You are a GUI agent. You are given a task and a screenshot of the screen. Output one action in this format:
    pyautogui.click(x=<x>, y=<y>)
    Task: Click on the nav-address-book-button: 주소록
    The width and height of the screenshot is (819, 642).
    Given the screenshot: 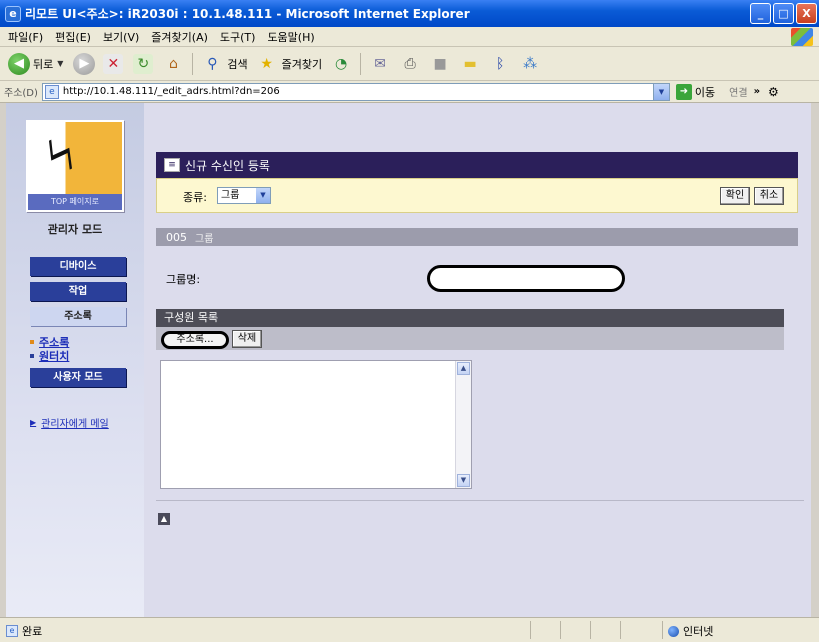 What is the action you would take?
    pyautogui.click(x=78, y=316)
    